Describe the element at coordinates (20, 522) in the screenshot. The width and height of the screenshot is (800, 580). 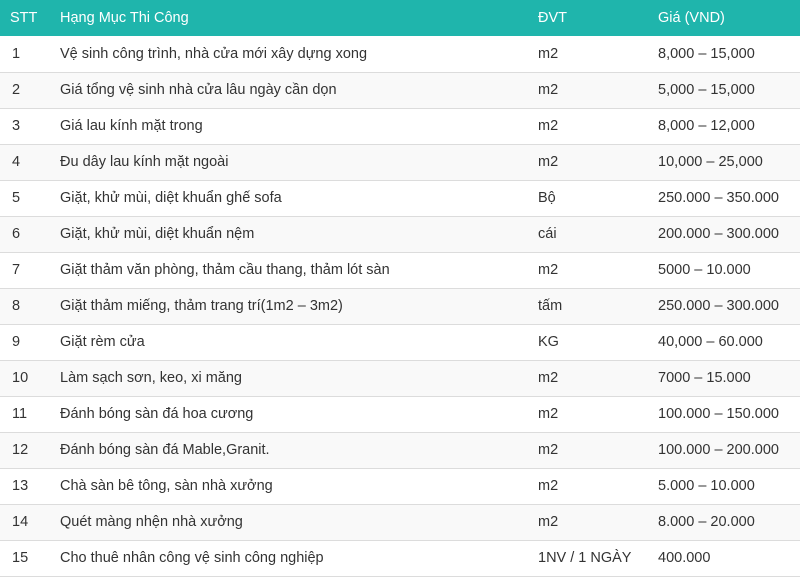
I see `cell-stt: 14` at that location.